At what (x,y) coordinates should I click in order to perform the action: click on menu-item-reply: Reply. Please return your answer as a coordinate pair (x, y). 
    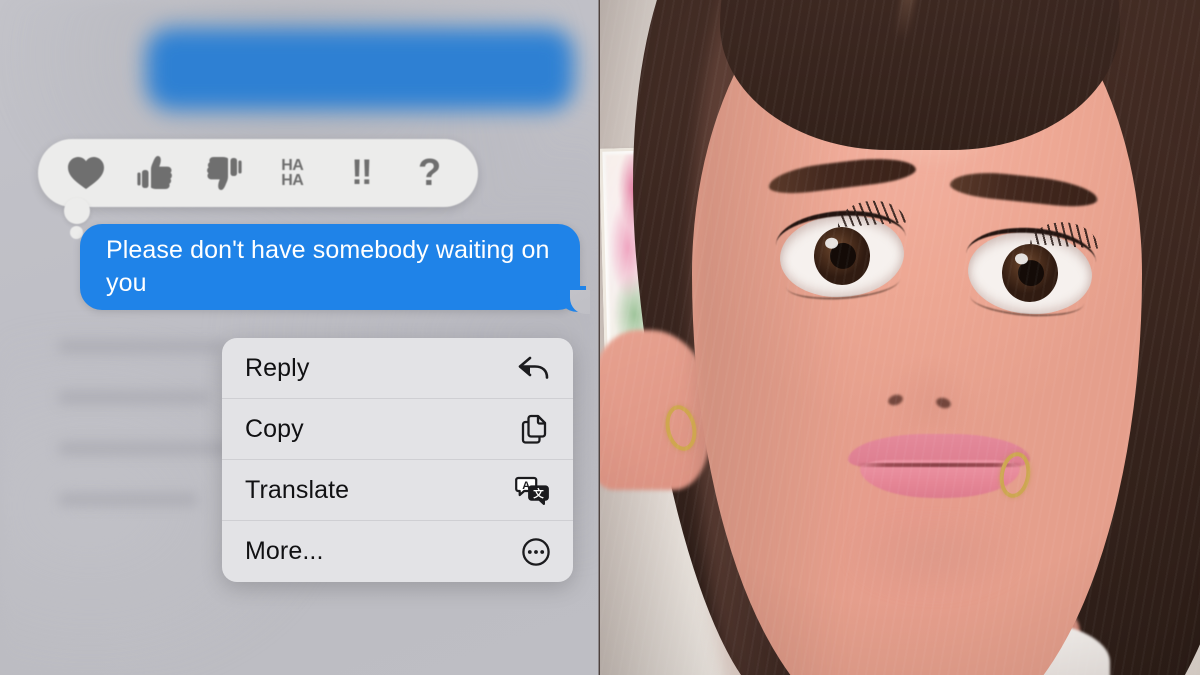
    Looking at the image, I should click on (397, 368).